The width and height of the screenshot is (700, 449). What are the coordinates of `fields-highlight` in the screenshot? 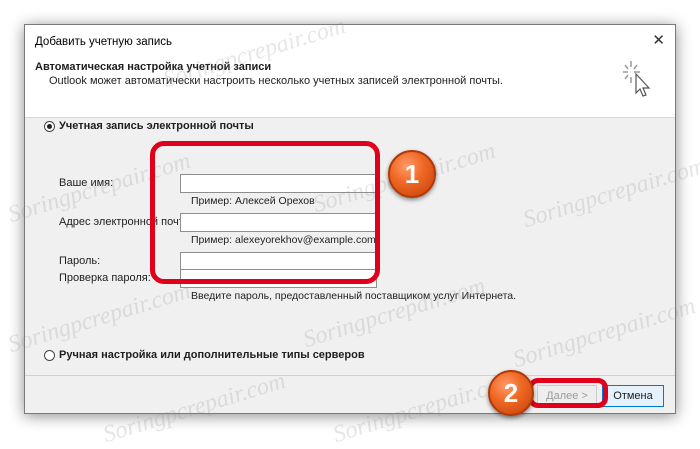 It's located at (265, 212).